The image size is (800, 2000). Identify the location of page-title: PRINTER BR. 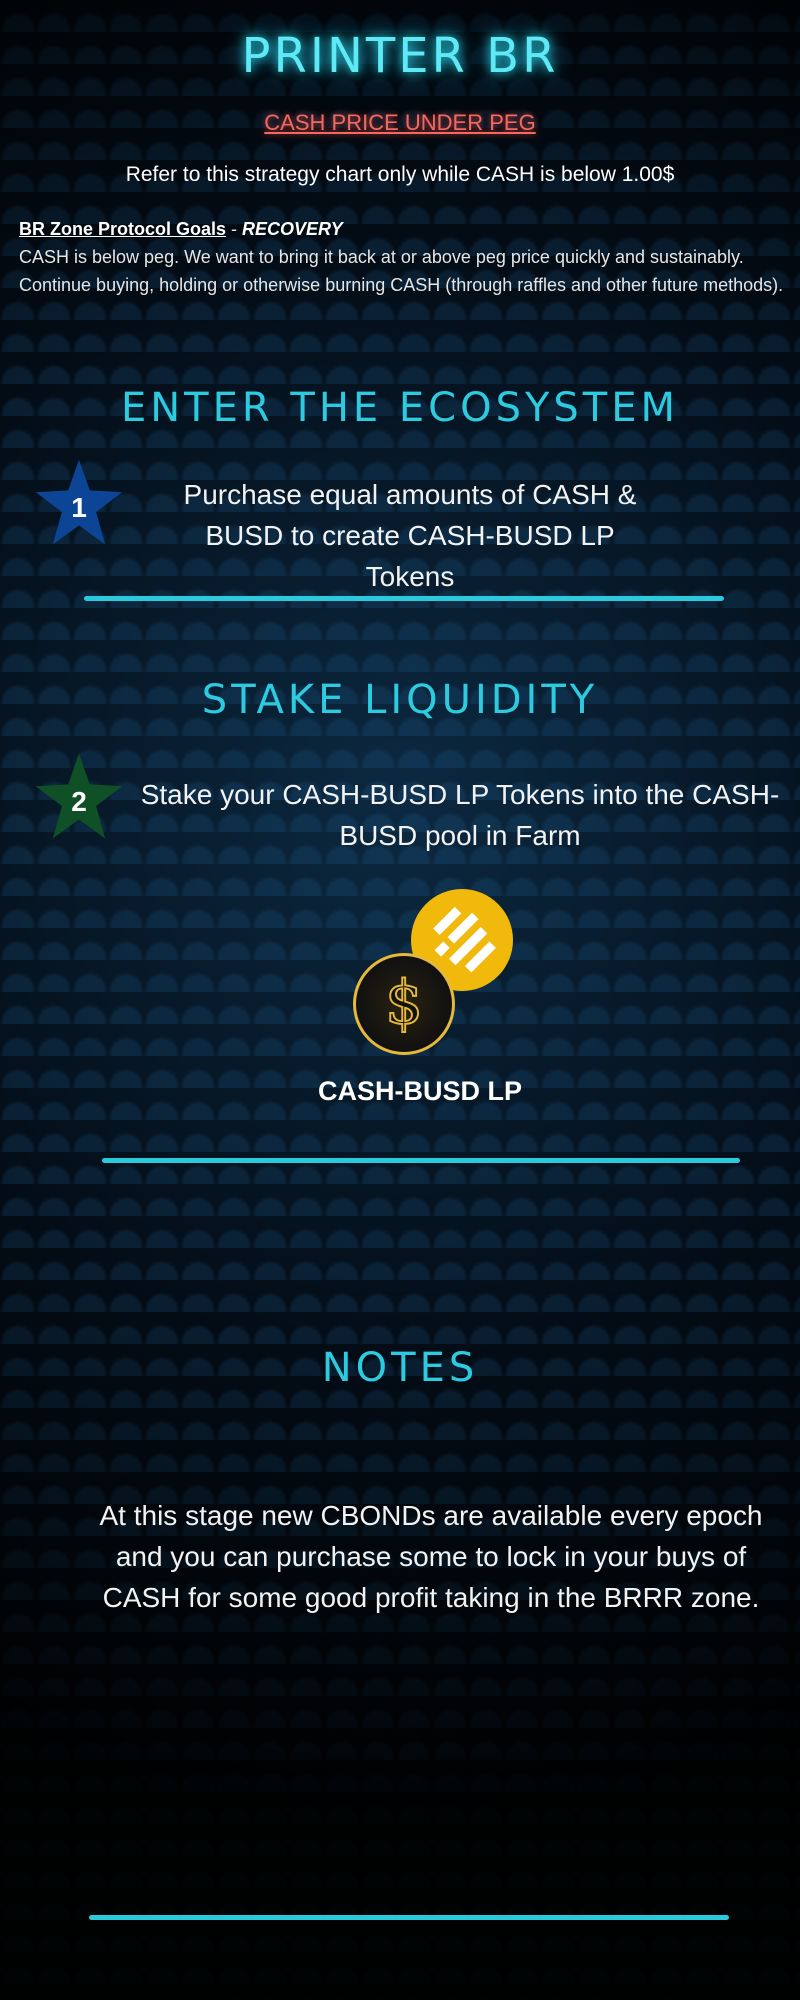
(400, 56).